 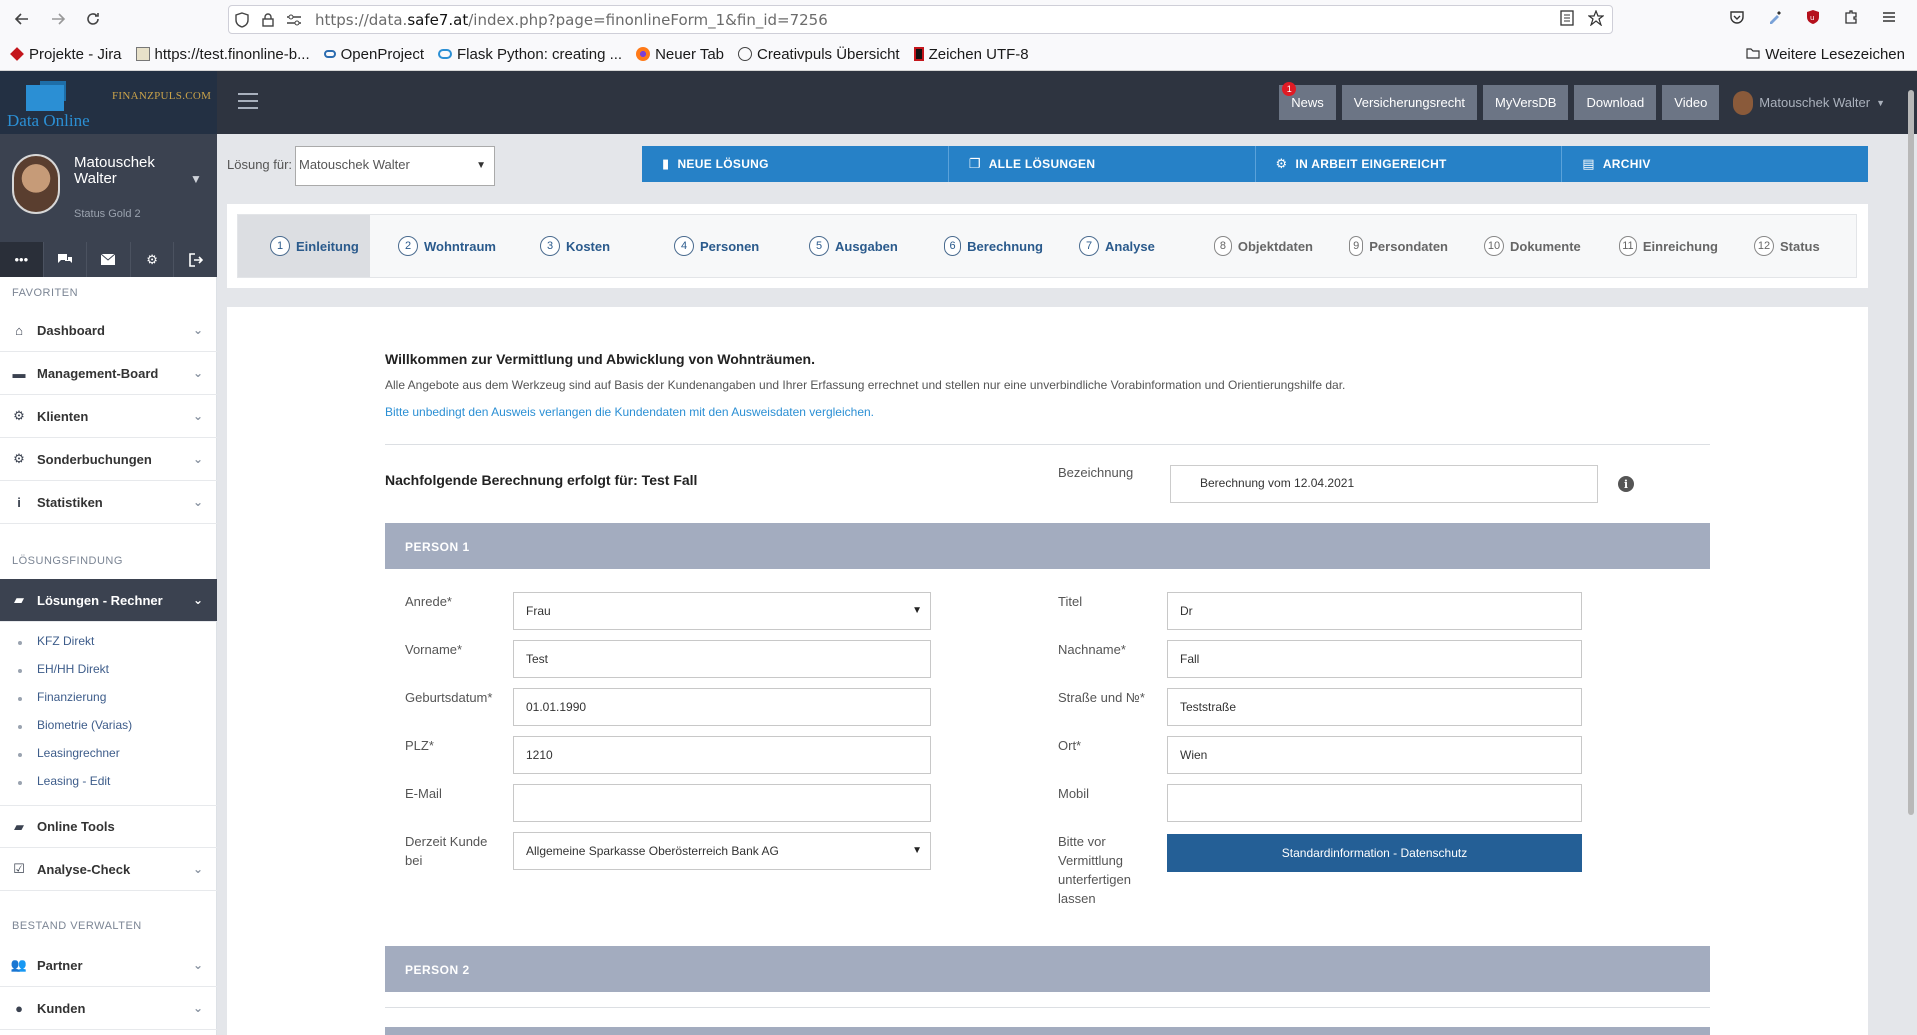 I want to click on sidebar-item-analyse-check: ☑ Analyse-Check ⌄, so click(x=108, y=869).